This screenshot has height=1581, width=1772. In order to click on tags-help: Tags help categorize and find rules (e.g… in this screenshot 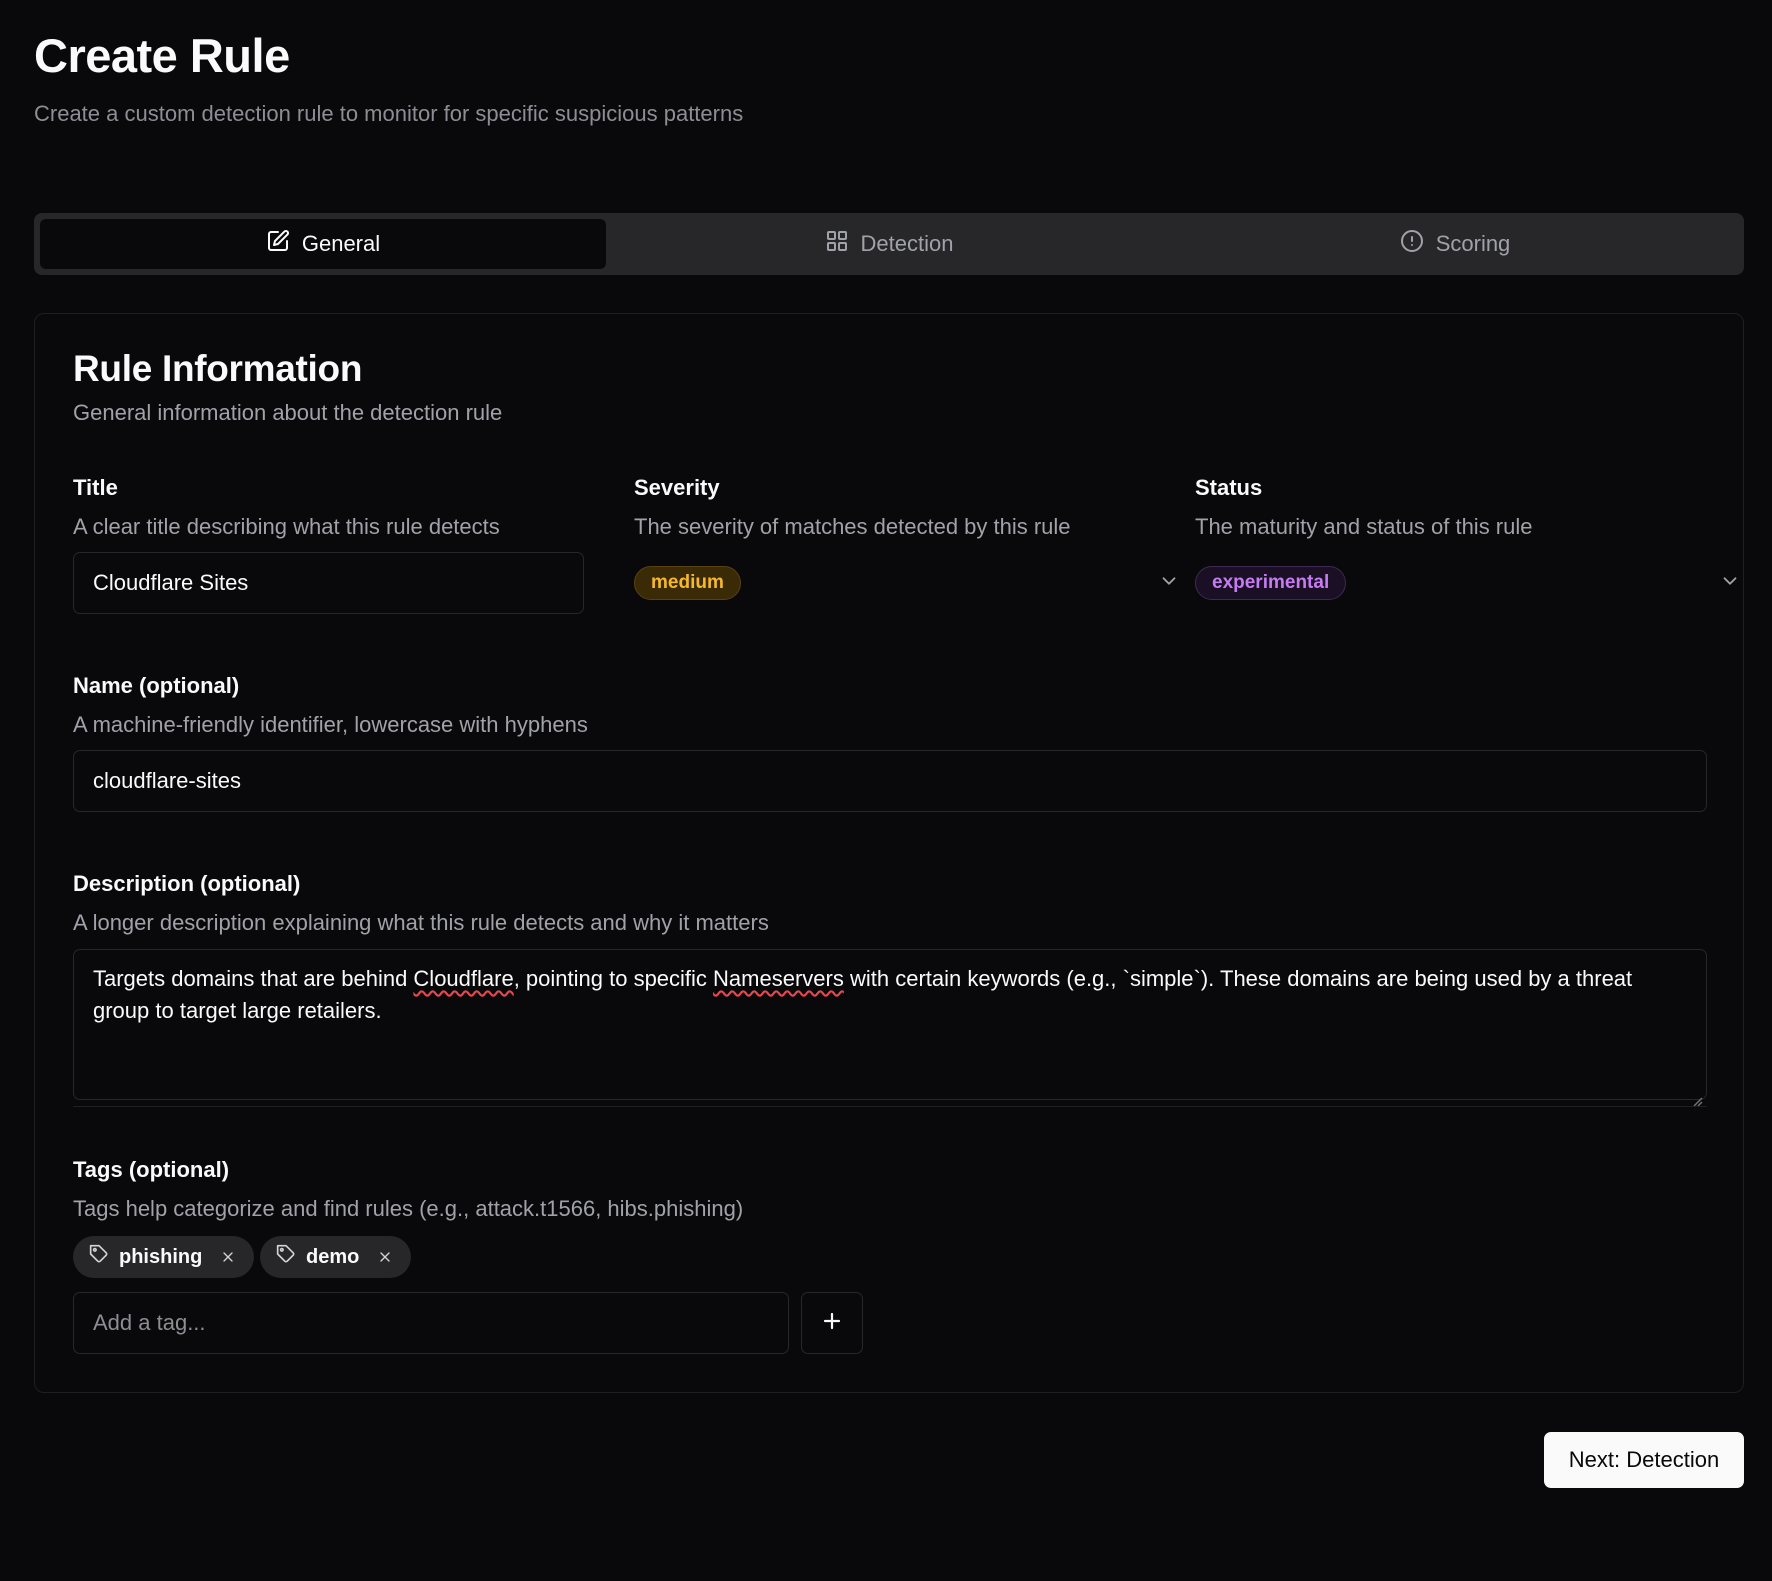, I will do `click(408, 1208)`.